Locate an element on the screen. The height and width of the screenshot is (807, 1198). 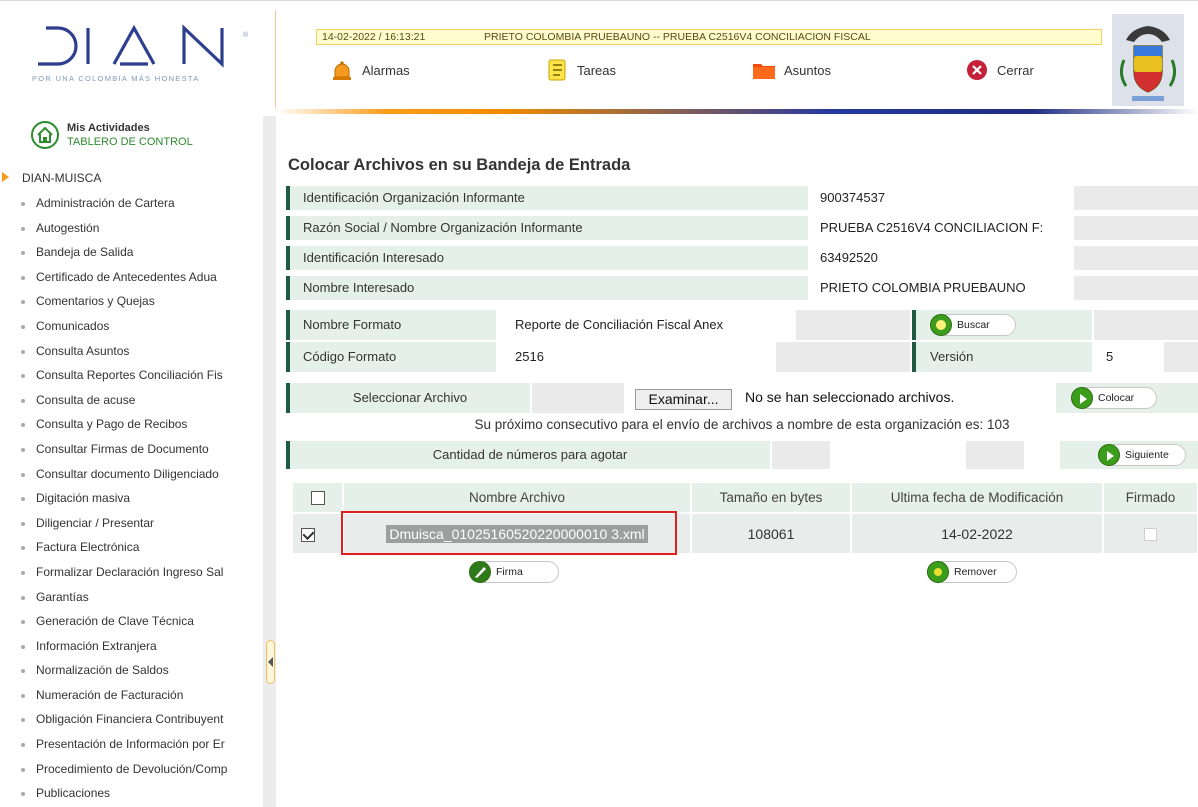
buscar-cell: Buscar is located at coordinates (1002, 325).